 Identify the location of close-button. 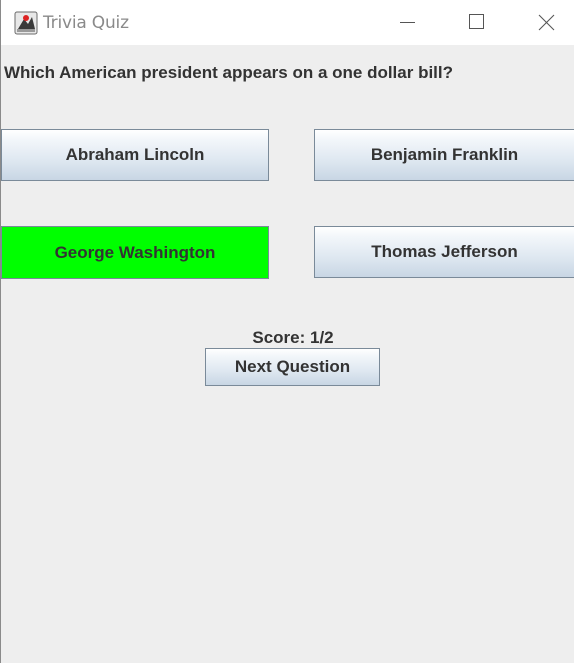
(546, 22).